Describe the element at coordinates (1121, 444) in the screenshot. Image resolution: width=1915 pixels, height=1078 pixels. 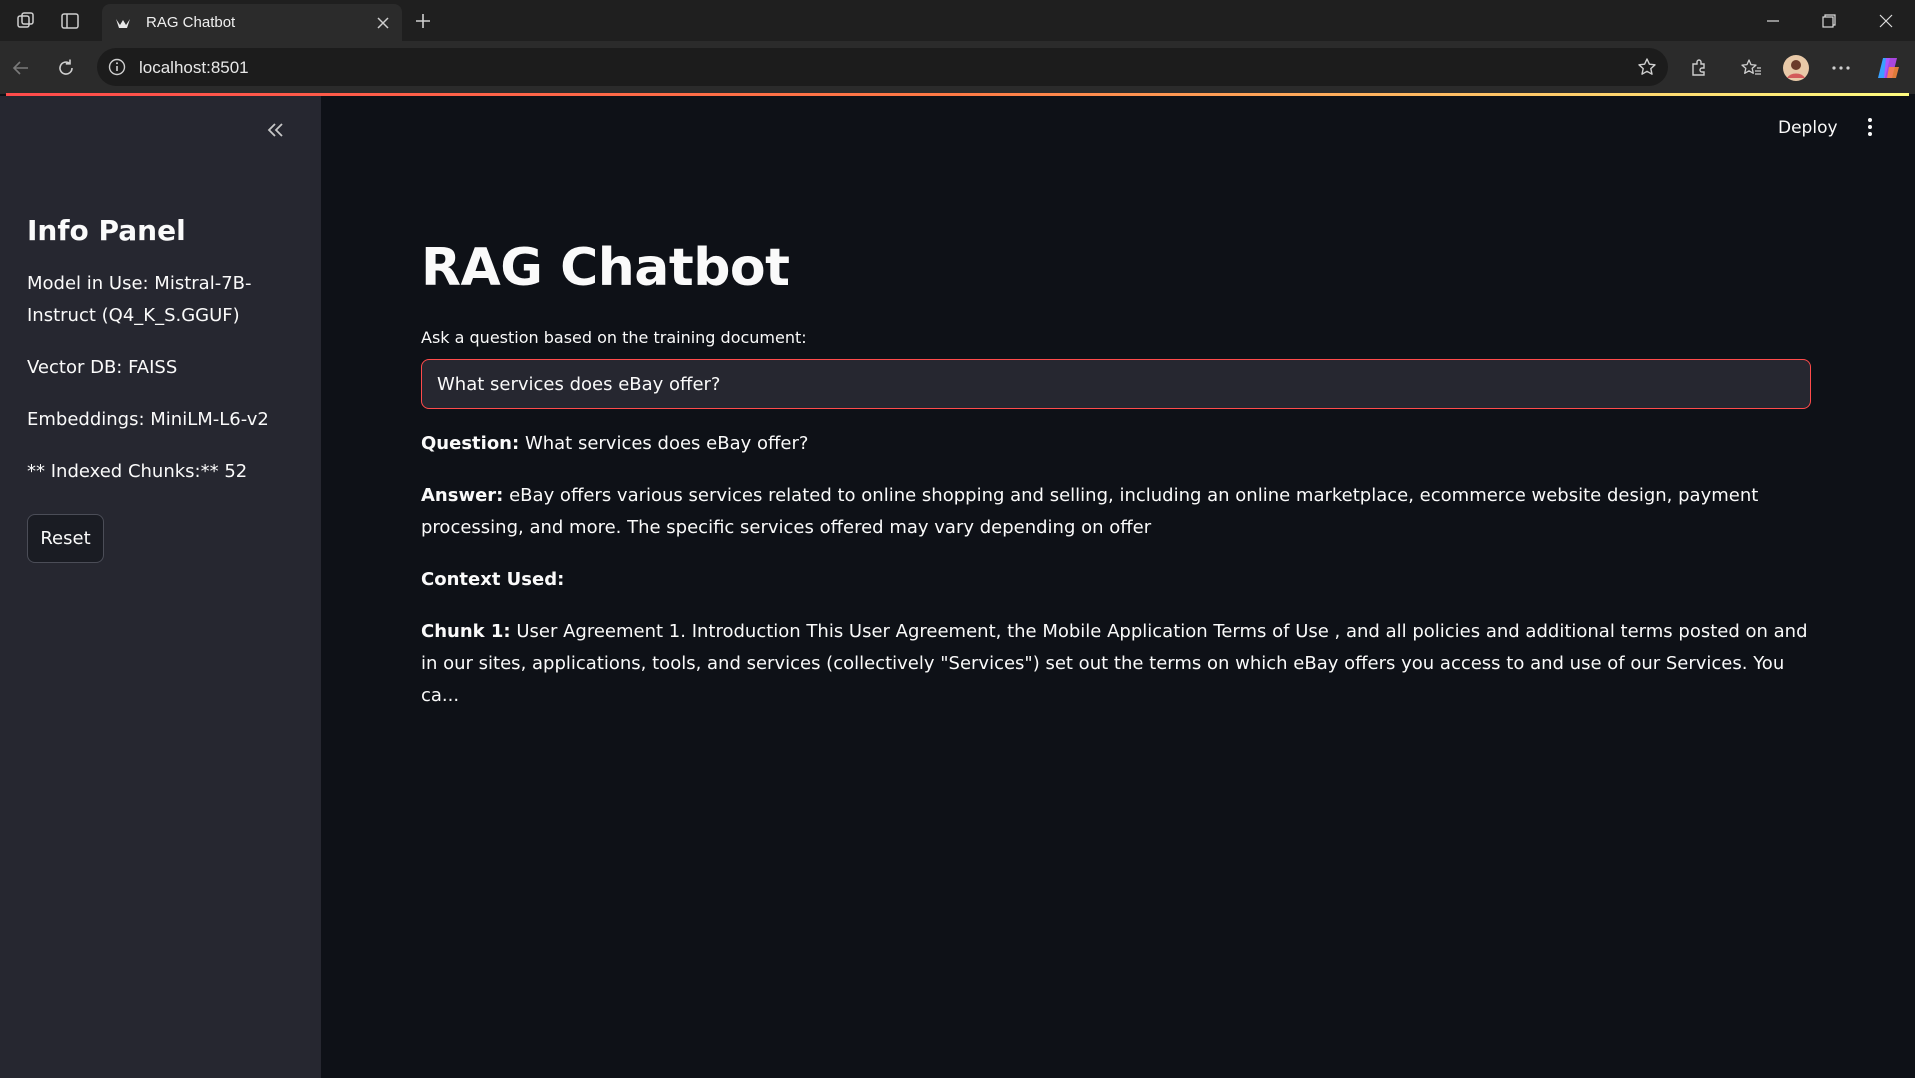
I see `question-display: Question: What services does eBay offer?` at that location.